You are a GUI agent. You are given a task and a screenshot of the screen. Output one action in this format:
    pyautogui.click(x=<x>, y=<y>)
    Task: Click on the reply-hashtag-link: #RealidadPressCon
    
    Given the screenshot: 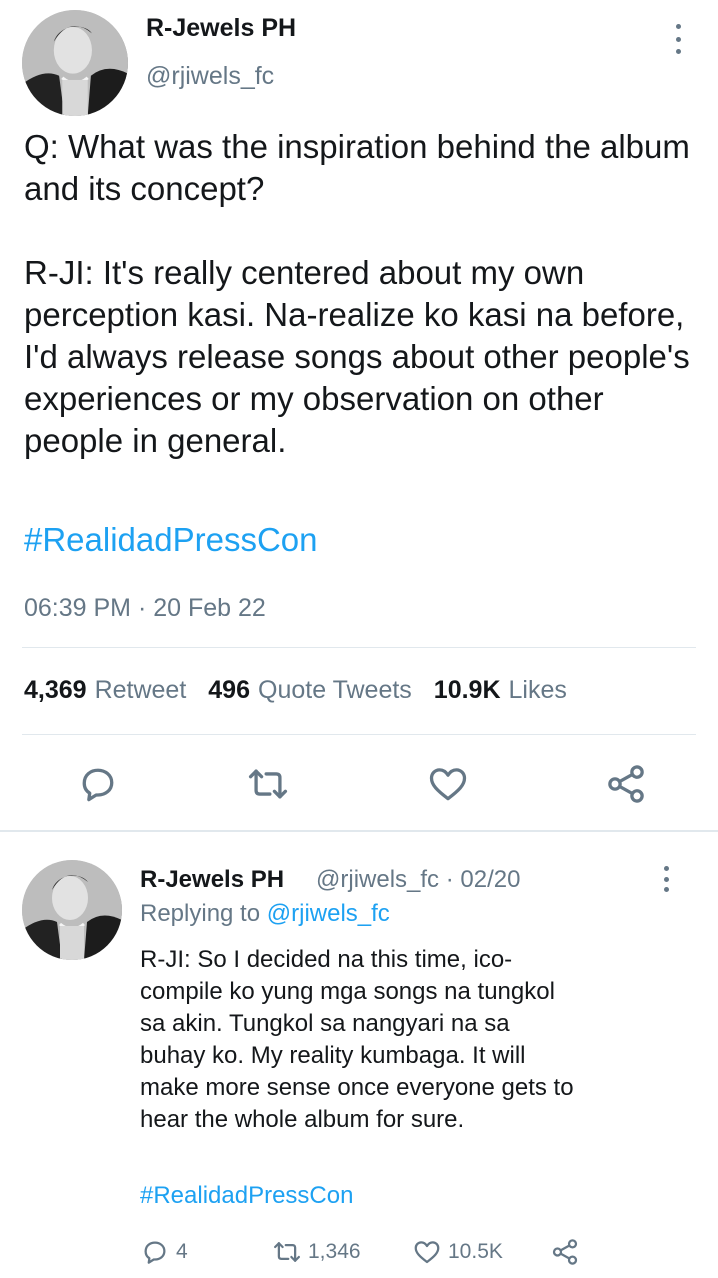 What is the action you would take?
    pyautogui.click(x=246, y=1196)
    